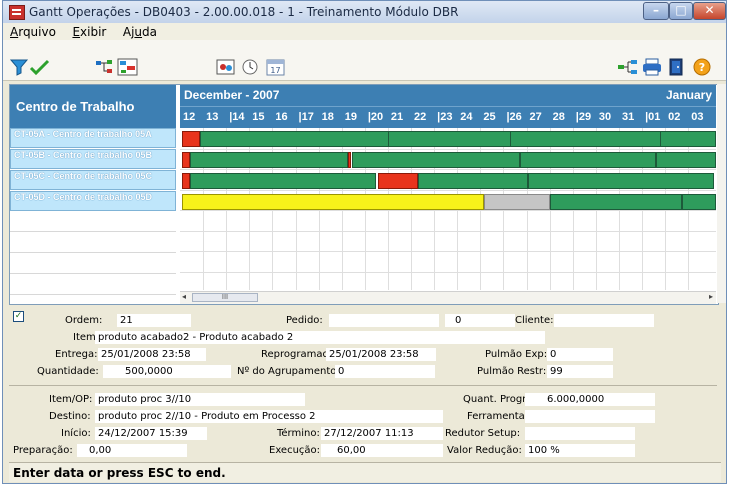 The image size is (731, 485). I want to click on day-label: |01, so click(653, 117).